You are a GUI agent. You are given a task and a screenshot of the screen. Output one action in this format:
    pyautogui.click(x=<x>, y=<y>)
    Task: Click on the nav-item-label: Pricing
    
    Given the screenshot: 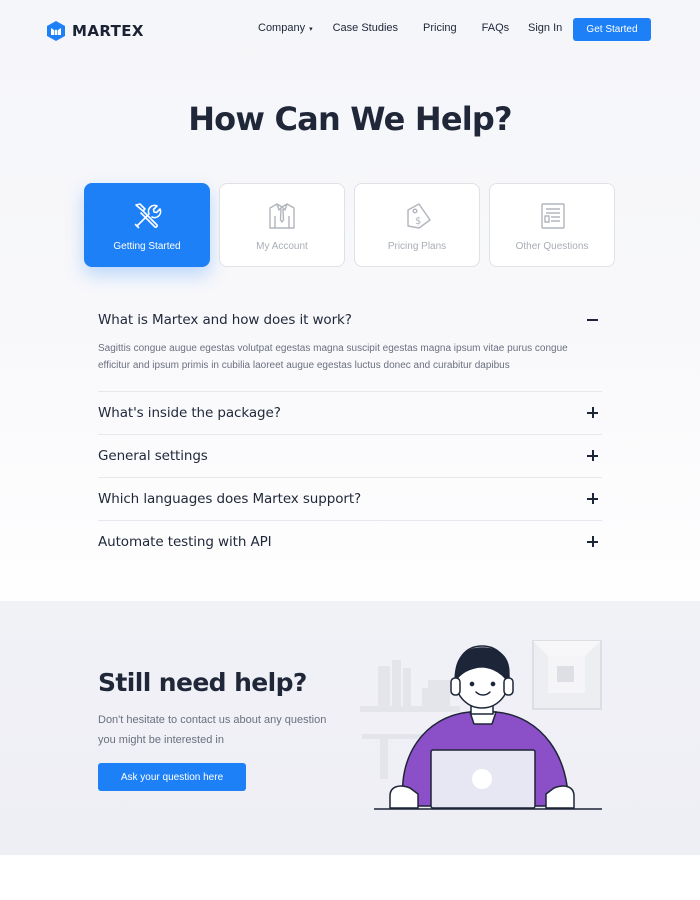 What is the action you would take?
    pyautogui.click(x=440, y=28)
    